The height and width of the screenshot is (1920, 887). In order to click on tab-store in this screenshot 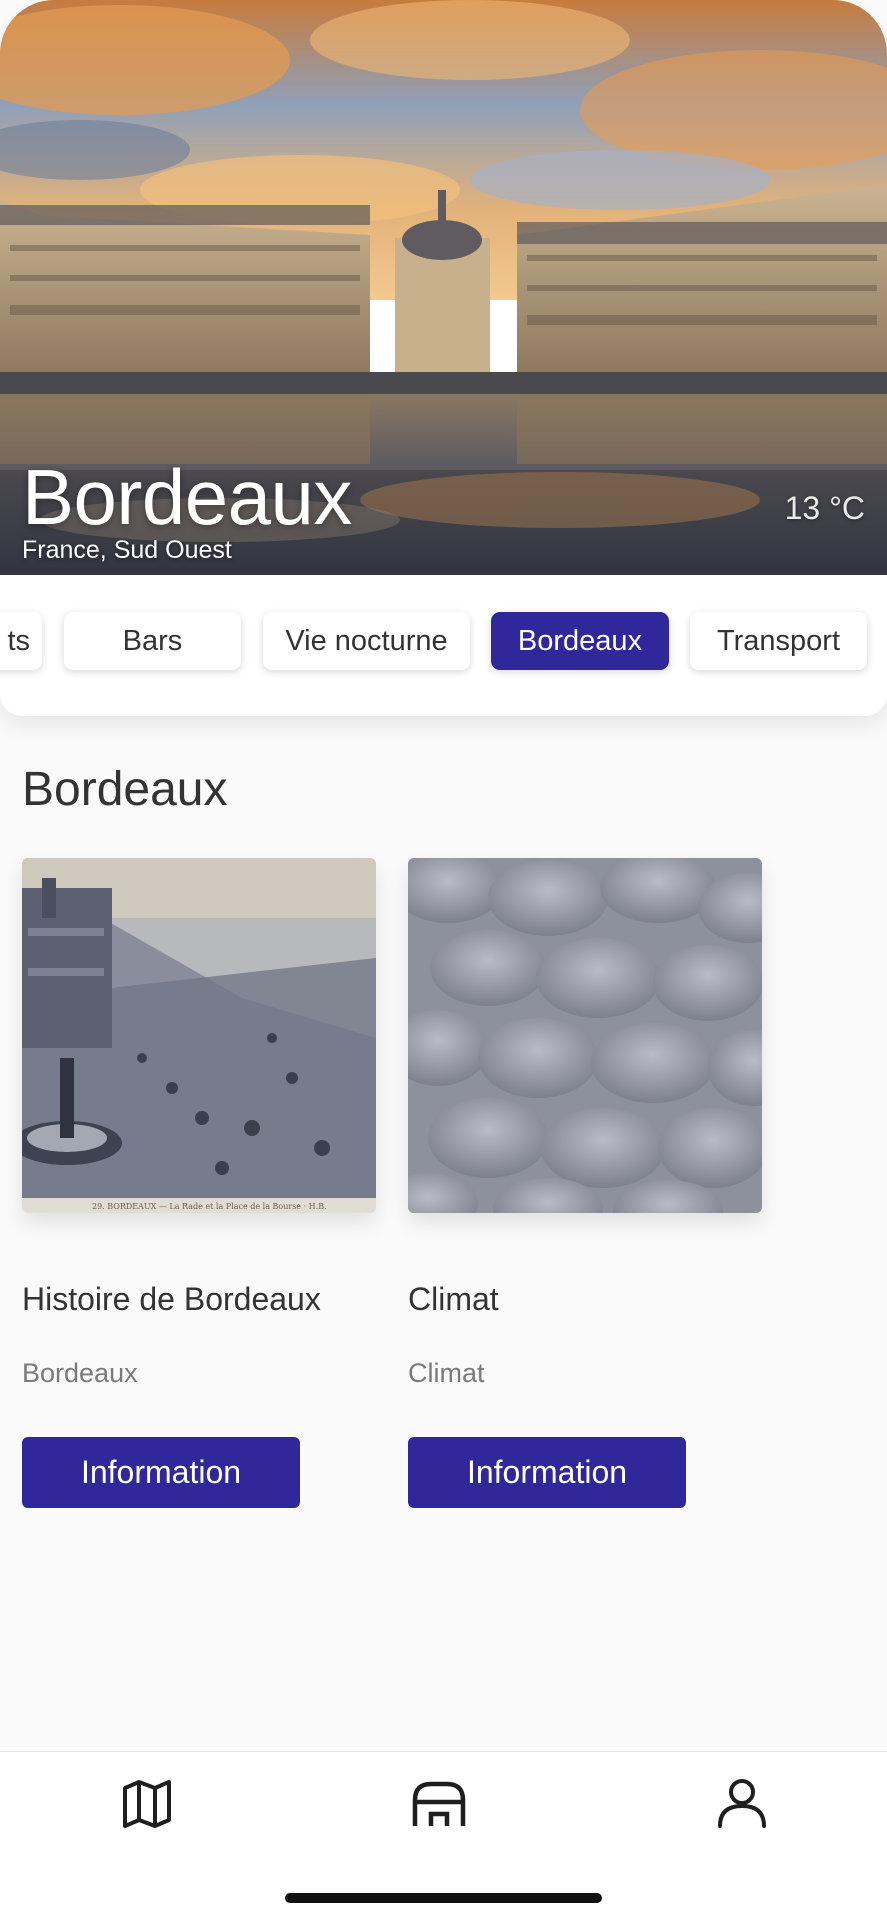, I will do `click(439, 1804)`.